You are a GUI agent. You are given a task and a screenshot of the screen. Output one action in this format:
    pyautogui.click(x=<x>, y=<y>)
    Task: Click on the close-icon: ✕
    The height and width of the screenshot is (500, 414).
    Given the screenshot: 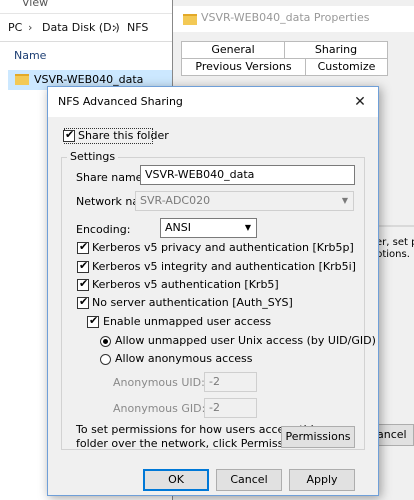 What is the action you would take?
    pyautogui.click(x=360, y=102)
    